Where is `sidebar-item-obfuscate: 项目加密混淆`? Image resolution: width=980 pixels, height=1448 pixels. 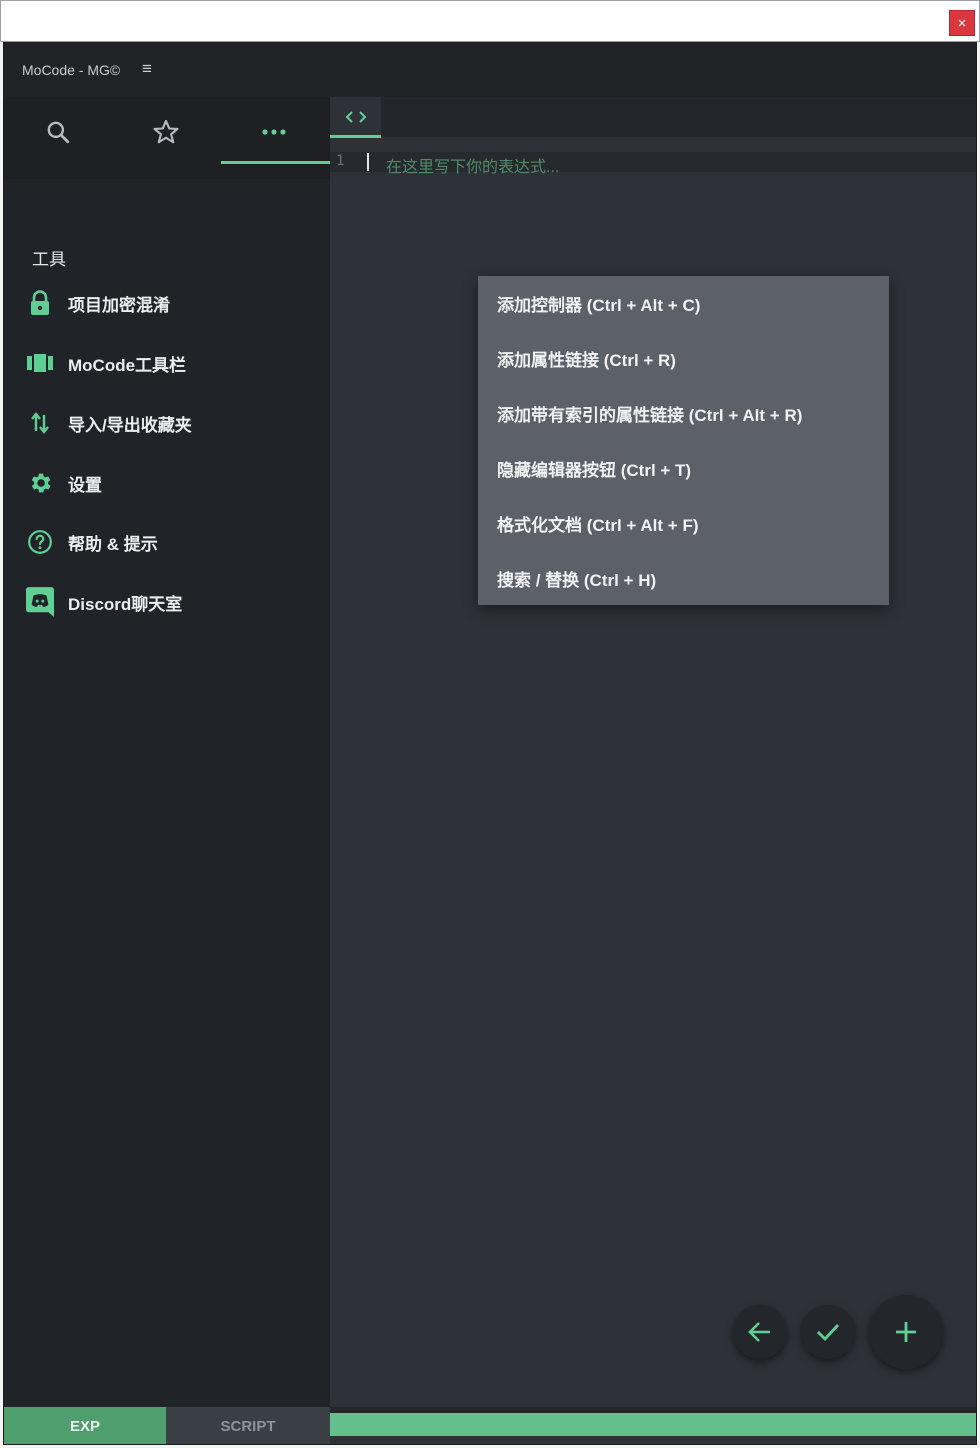
sidebar-item-obfuscate: 项目加密混淆 is located at coordinates (167, 303).